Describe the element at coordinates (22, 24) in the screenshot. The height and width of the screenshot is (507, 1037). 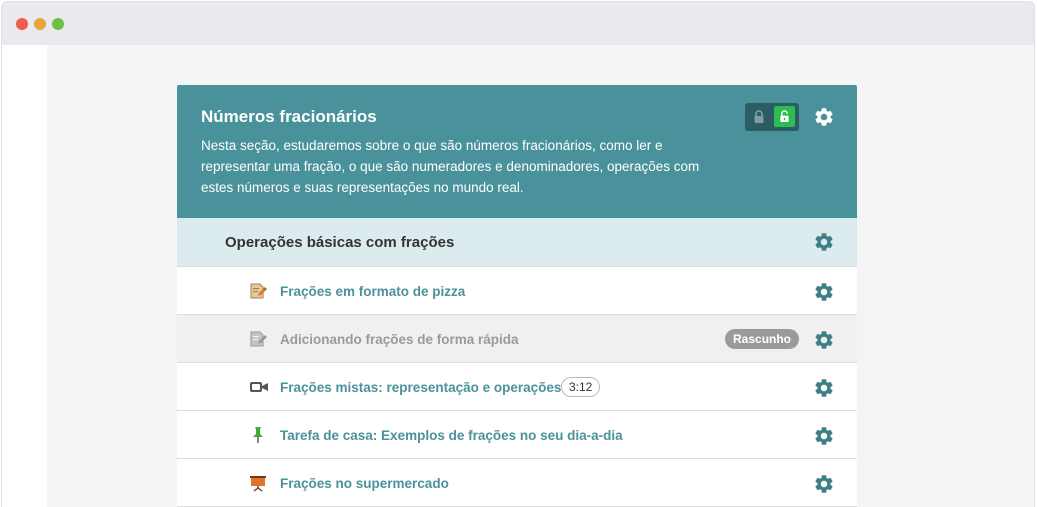
I see `close-window-button` at that location.